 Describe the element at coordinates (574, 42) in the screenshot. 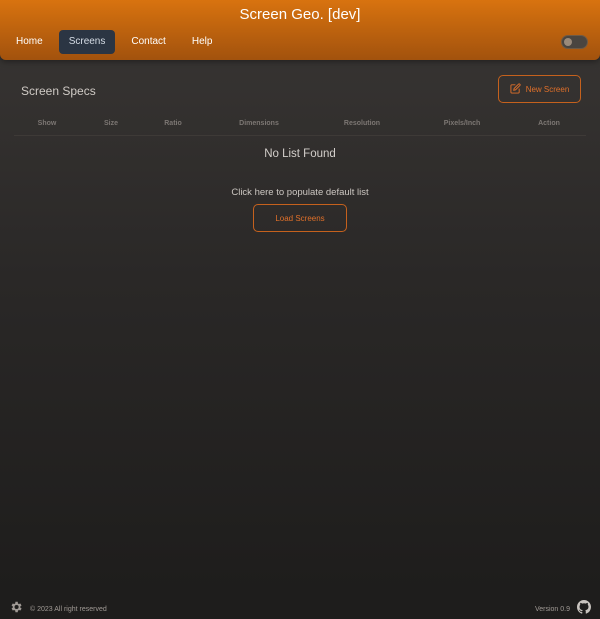

I see `theme-toggle` at that location.